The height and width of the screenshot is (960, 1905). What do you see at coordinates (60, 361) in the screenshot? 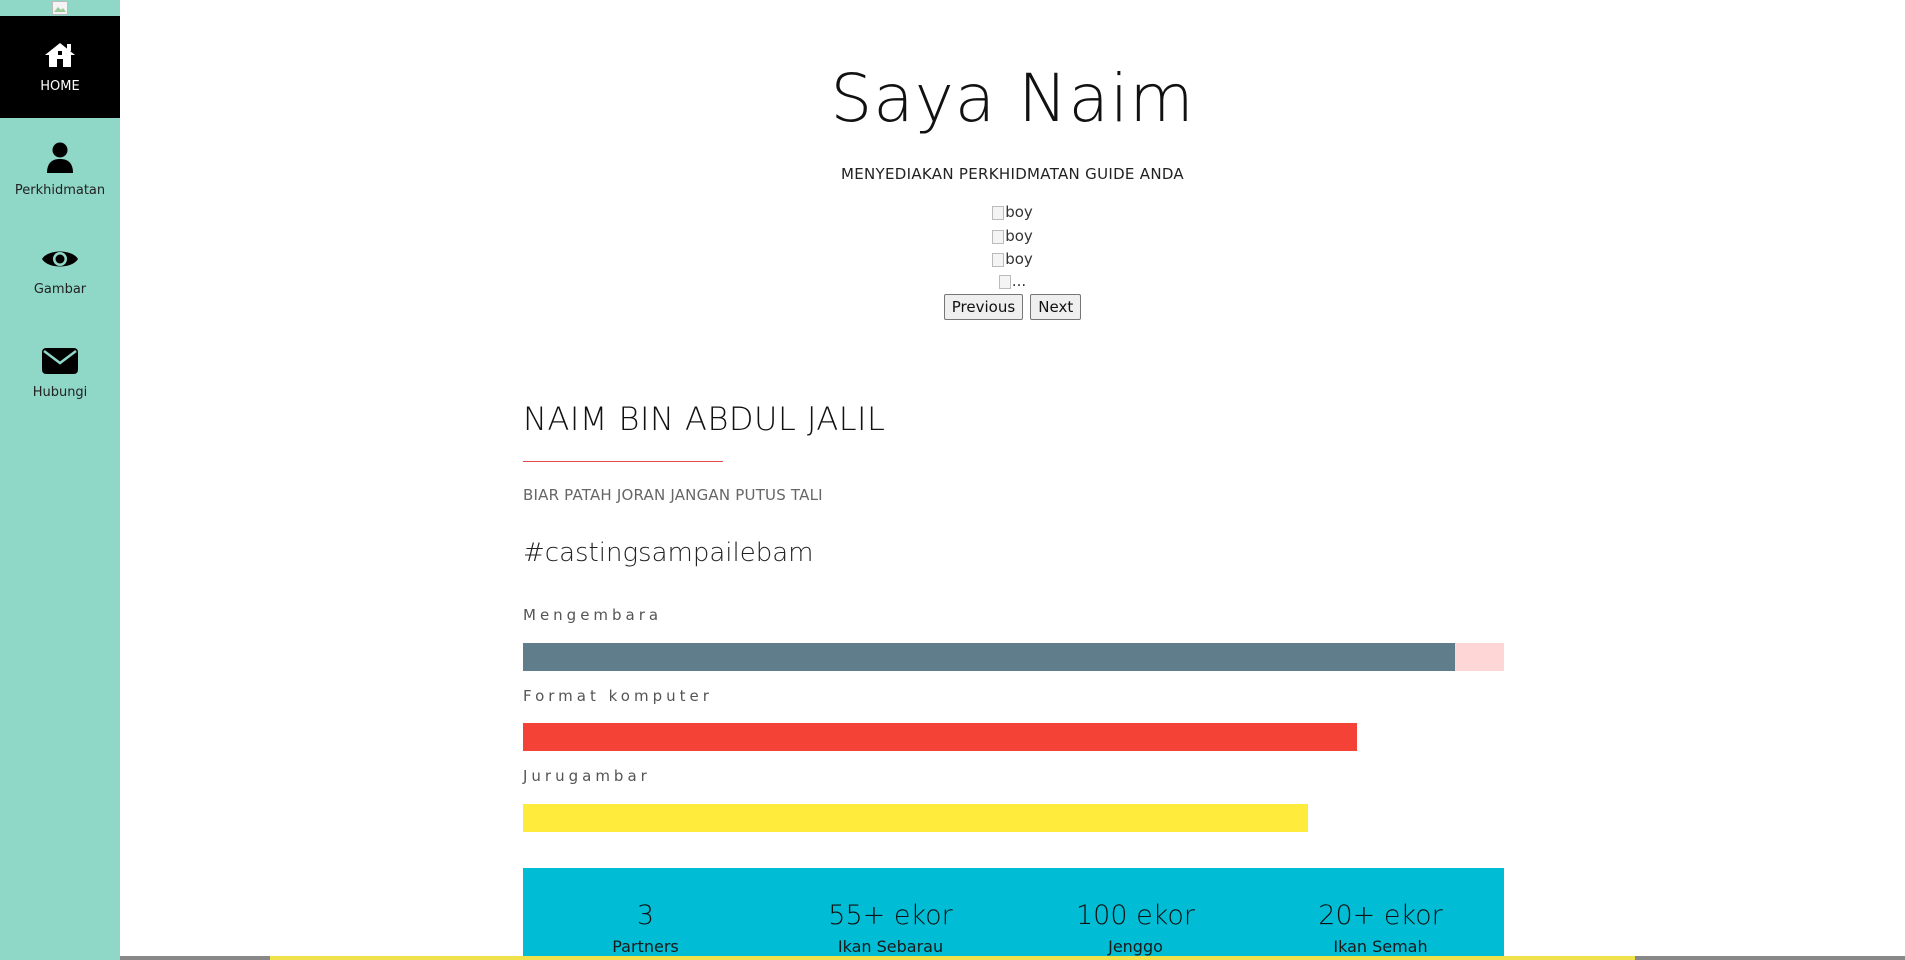
I see `envelope-icon` at bounding box center [60, 361].